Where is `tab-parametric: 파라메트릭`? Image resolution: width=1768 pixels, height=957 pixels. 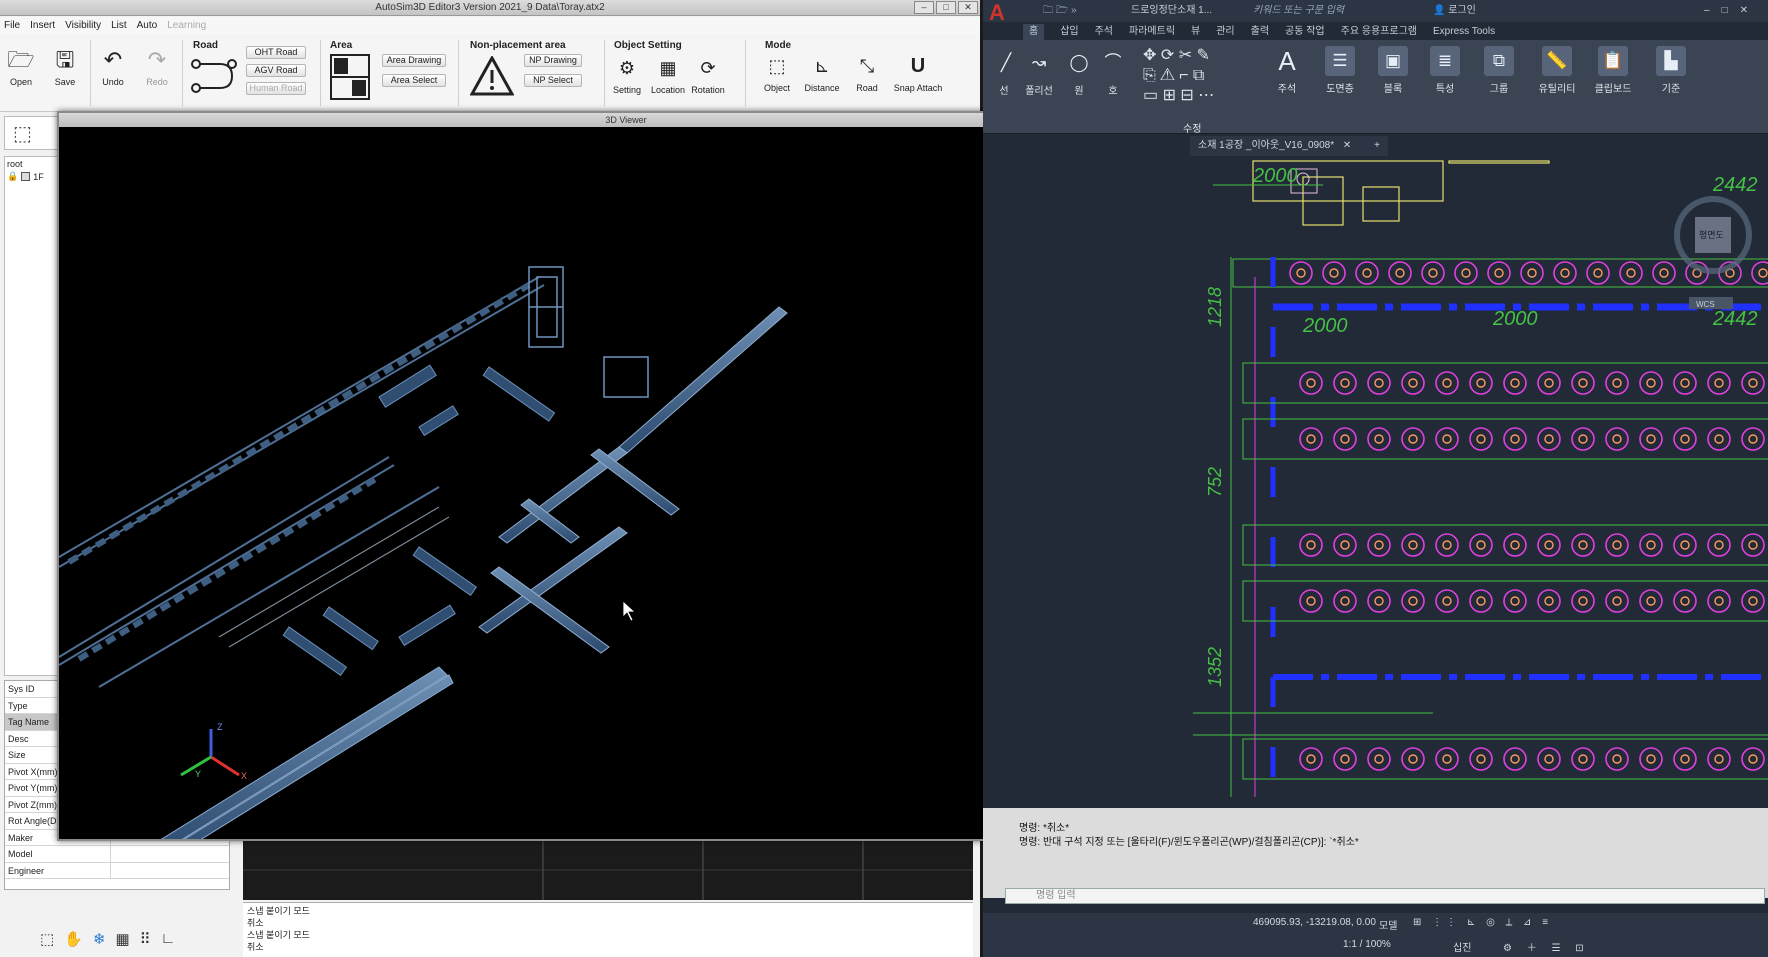 tab-parametric: 파라메트릭 is located at coordinates (1152, 32).